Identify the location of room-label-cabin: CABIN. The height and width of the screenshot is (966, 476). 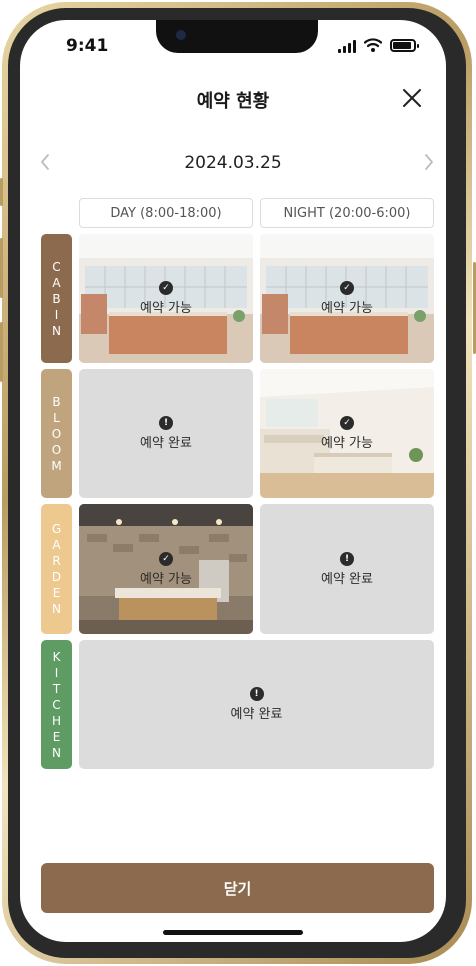
(56, 298).